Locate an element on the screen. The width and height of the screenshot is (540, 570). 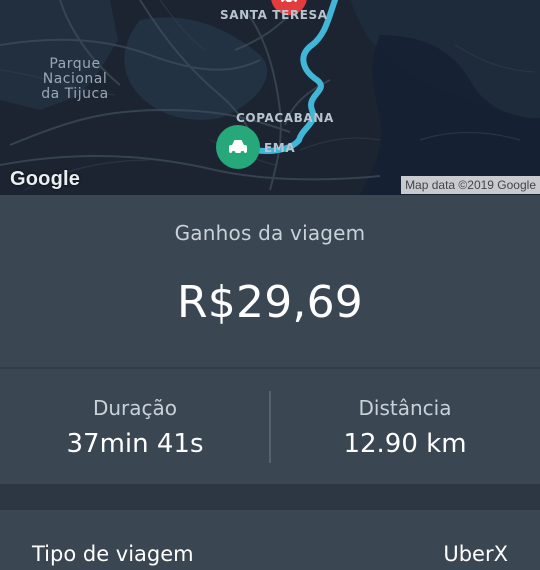
trip-type-row: Tipo de viagem UberX is located at coordinates (270, 540).